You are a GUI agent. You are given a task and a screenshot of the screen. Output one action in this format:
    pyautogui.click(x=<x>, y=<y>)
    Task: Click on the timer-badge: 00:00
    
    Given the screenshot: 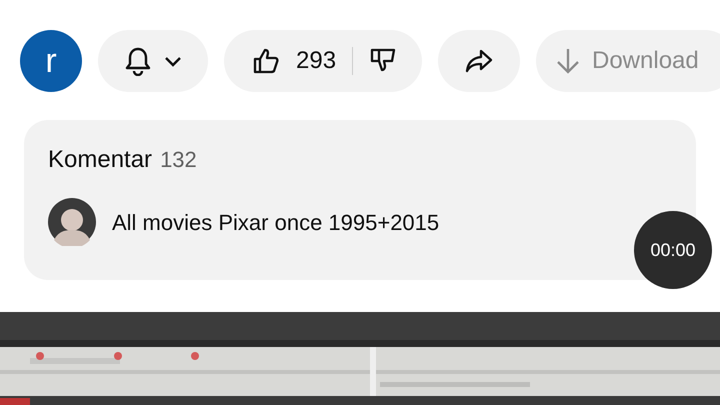 What is the action you would take?
    pyautogui.click(x=673, y=250)
    